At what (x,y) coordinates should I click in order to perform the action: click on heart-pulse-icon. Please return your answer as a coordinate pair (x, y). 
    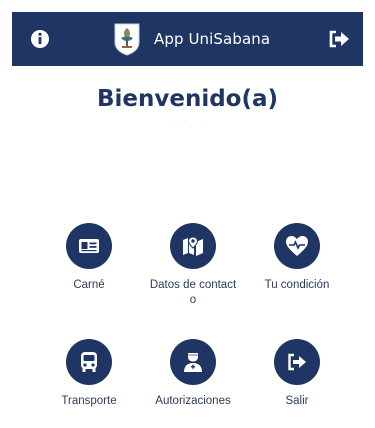
    Looking at the image, I should click on (297, 246).